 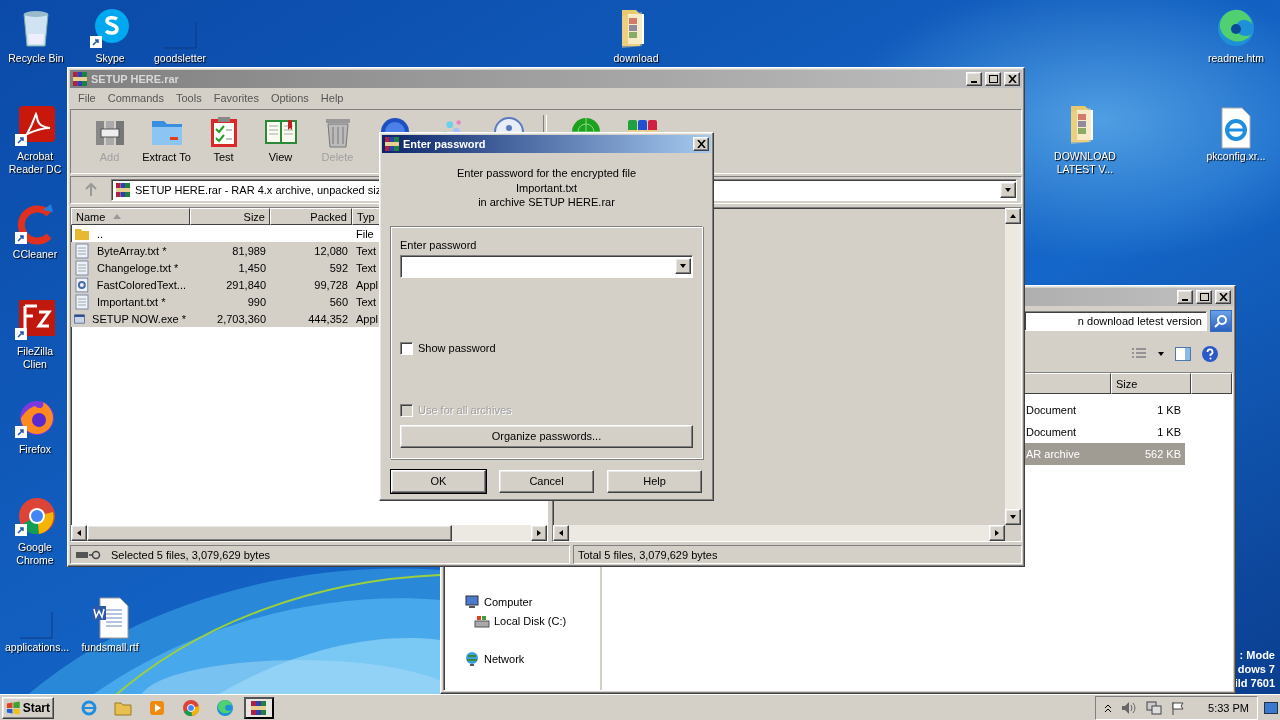 I want to click on size-cell: 562 KB, so click(x=1148, y=454).